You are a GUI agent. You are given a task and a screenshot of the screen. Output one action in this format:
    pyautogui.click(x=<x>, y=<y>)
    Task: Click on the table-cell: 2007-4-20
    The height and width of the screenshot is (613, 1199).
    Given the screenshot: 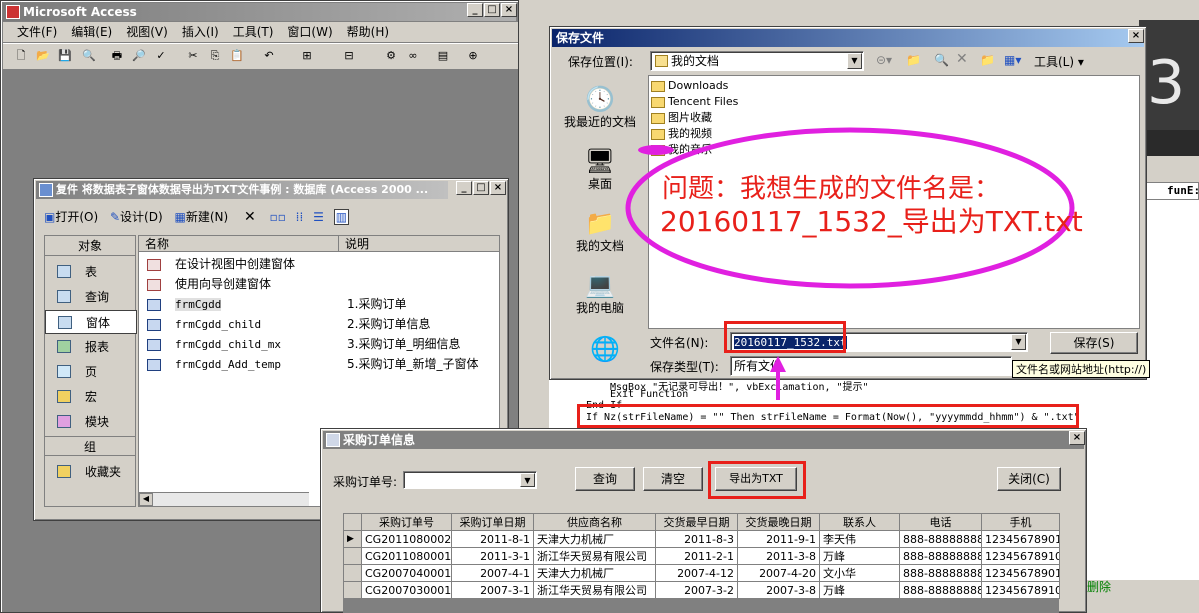 What is the action you would take?
    pyautogui.click(x=778, y=573)
    